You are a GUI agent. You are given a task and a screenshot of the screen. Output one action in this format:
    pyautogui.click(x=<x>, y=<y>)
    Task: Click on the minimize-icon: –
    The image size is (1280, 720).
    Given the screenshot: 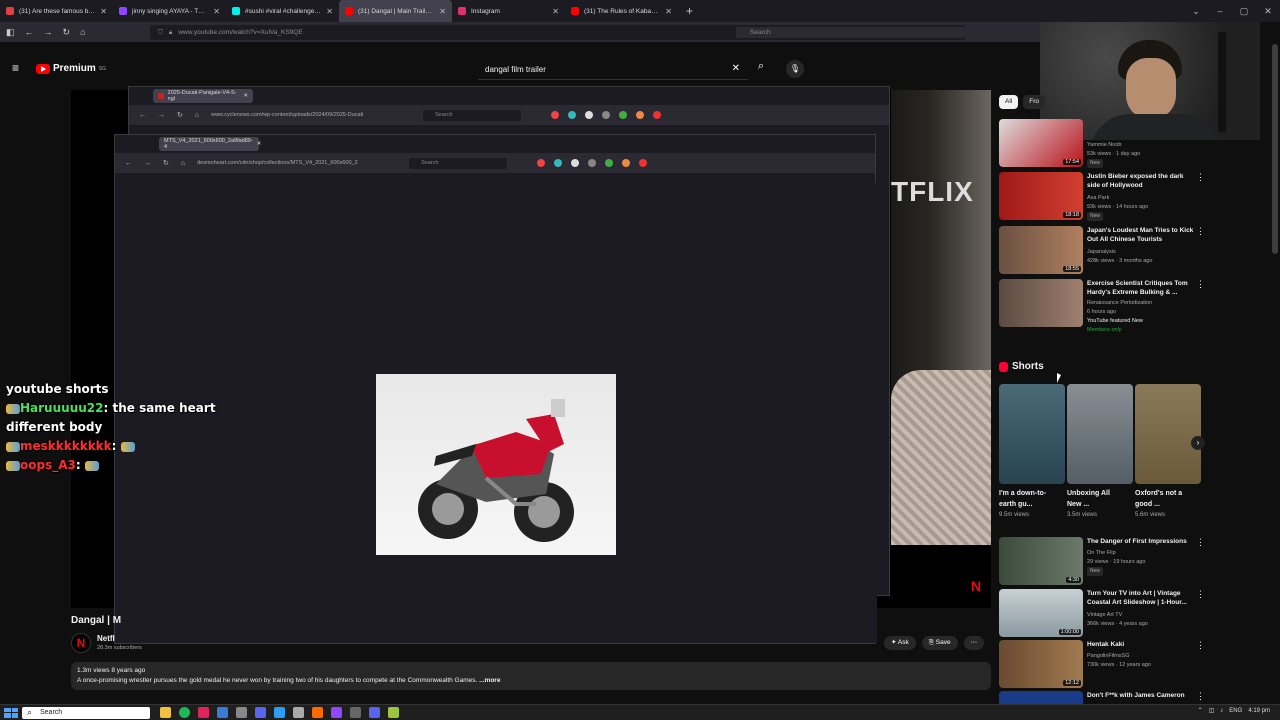 What is the action you would take?
    pyautogui.click(x=1220, y=11)
    